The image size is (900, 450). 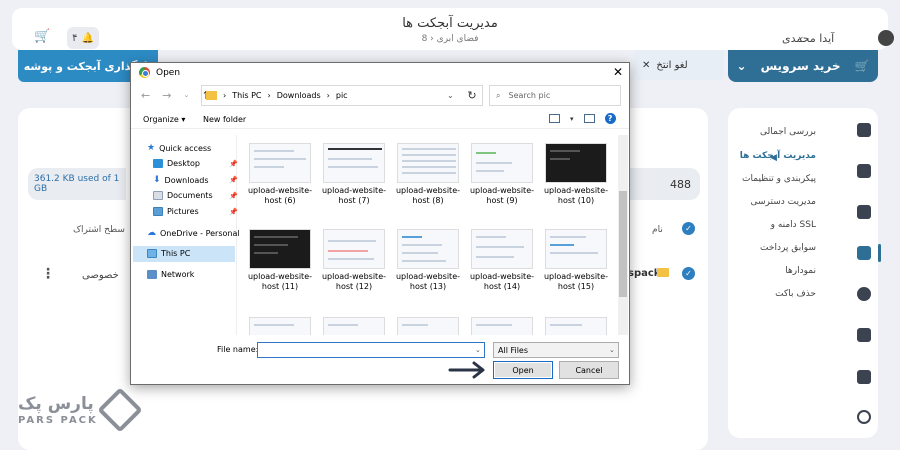 I want to click on lock-icon, so click(x=864, y=294).